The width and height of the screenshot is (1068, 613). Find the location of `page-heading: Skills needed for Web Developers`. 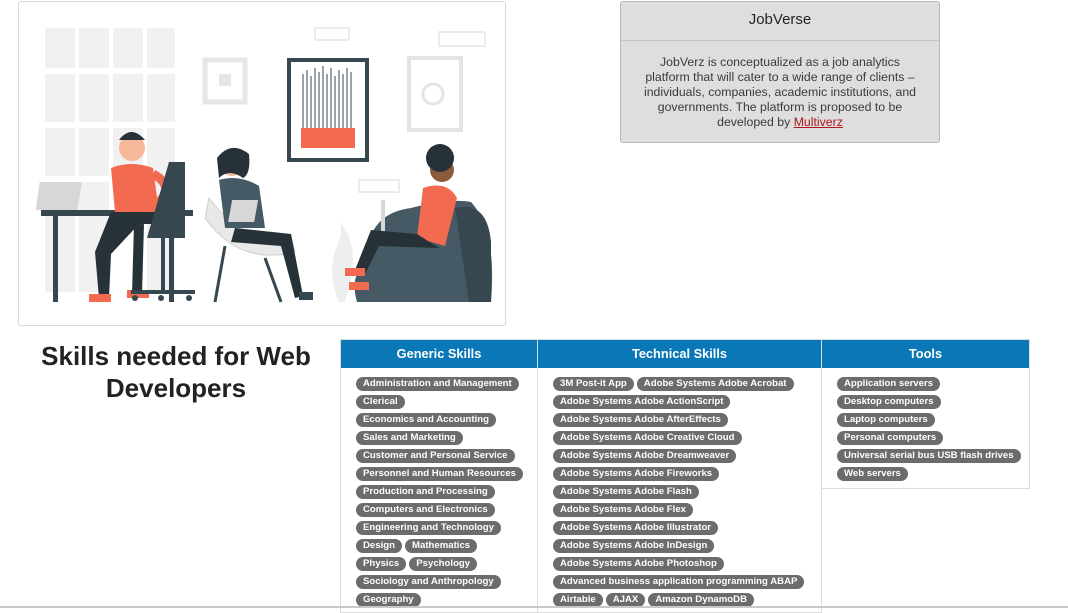

page-heading: Skills needed for Web Developers is located at coordinates (176, 372).